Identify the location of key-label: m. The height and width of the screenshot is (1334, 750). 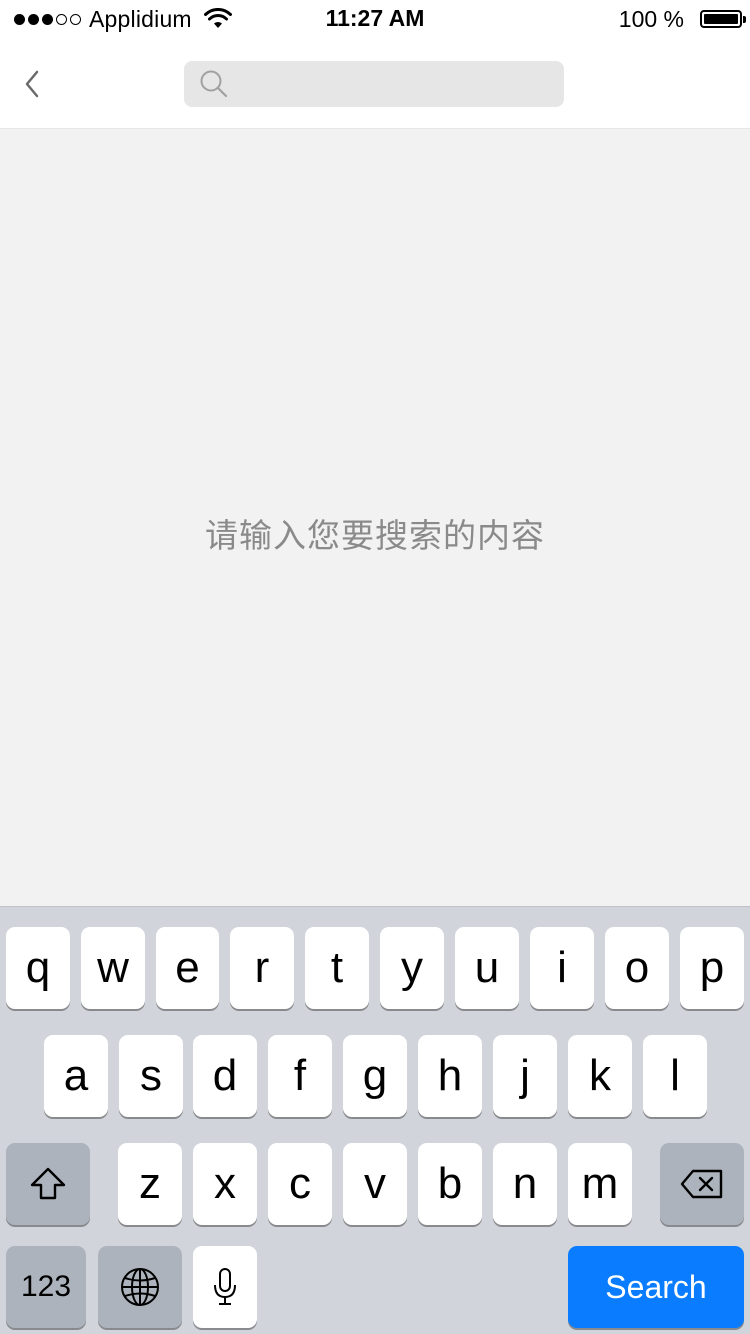
(600, 1183).